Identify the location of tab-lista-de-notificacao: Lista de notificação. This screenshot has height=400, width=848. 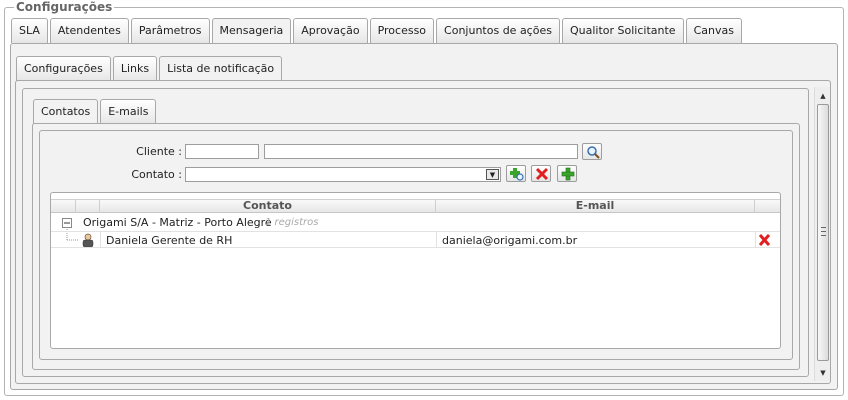
(221, 69).